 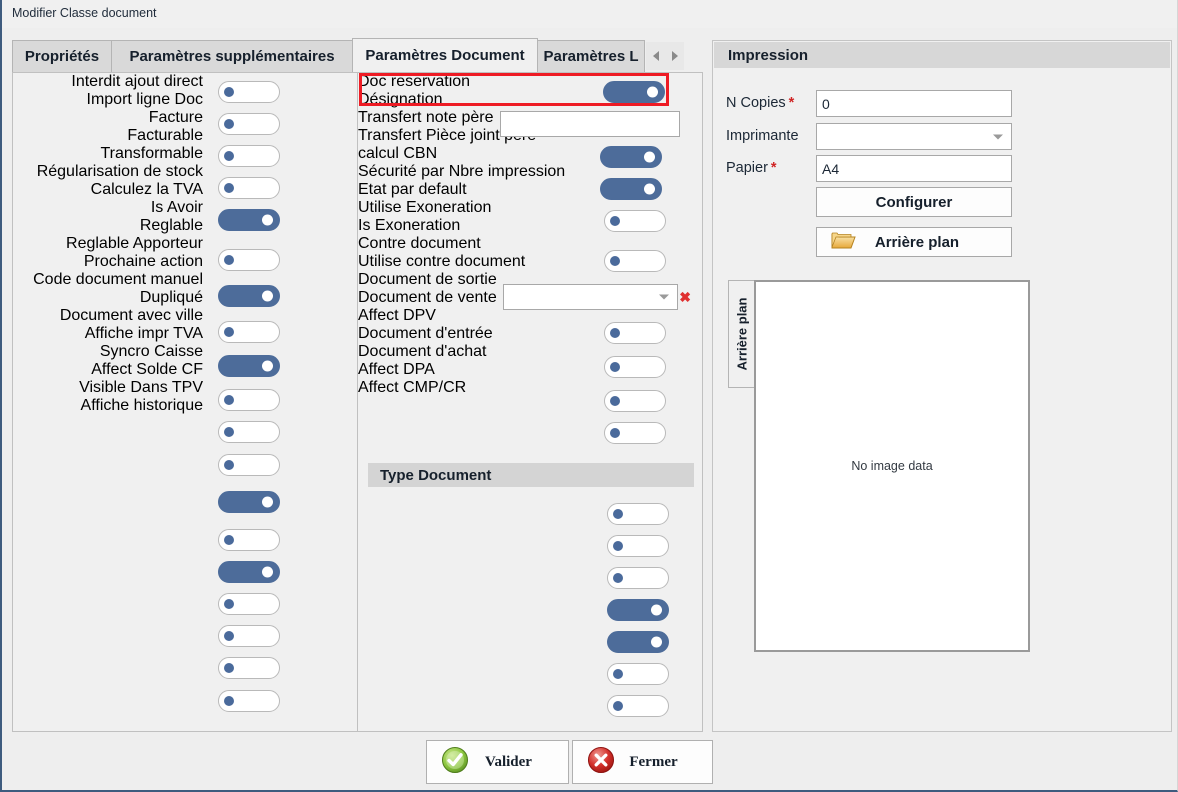 I want to click on setting-label: Reglable Apporteur, so click(x=134, y=243).